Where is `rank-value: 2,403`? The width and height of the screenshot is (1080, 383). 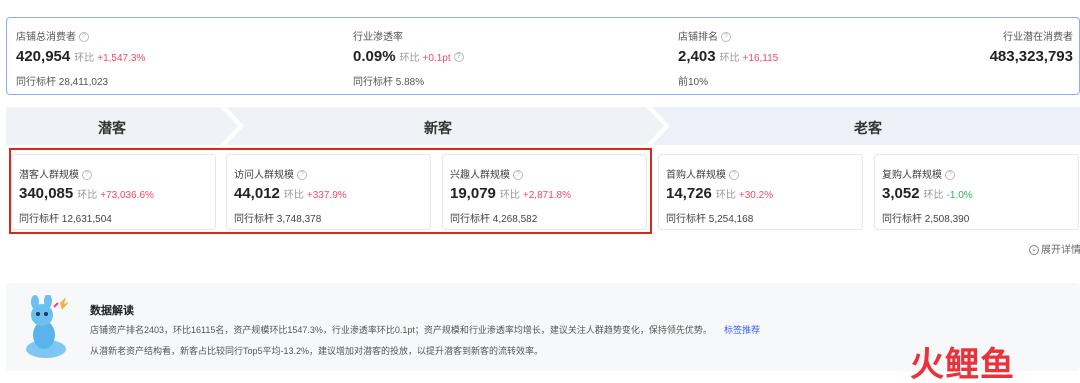
rank-value: 2,403 is located at coordinates (697, 56).